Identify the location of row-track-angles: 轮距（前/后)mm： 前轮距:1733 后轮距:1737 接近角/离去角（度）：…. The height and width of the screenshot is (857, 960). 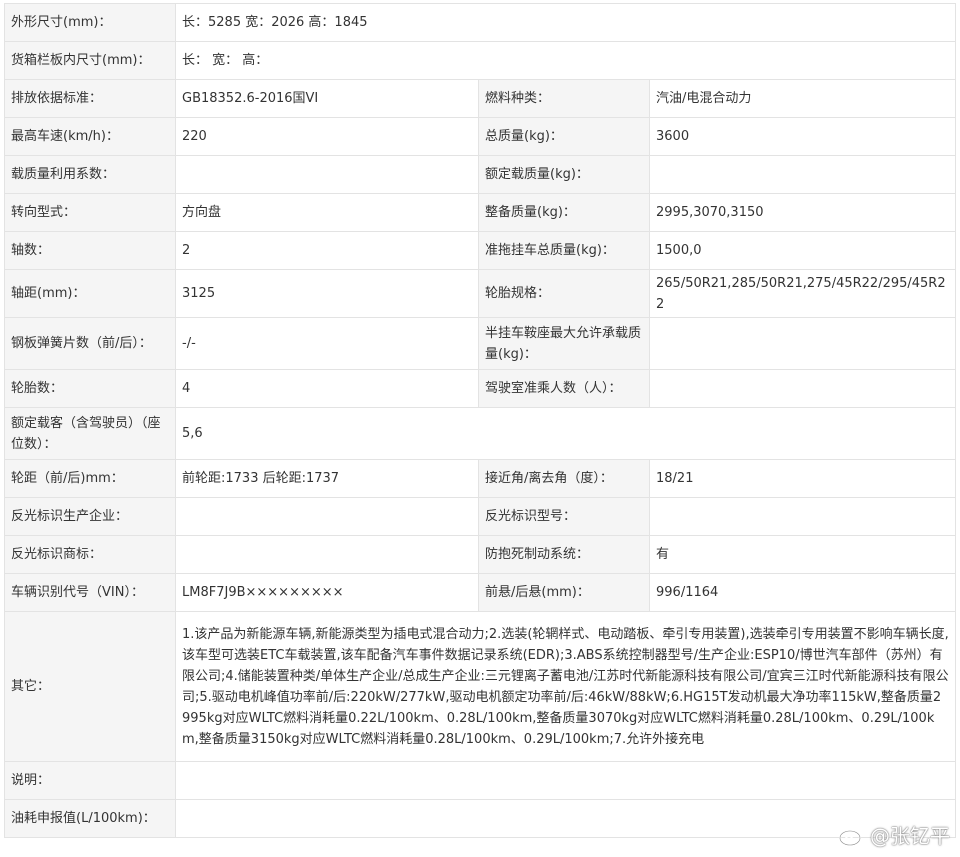
(480, 478).